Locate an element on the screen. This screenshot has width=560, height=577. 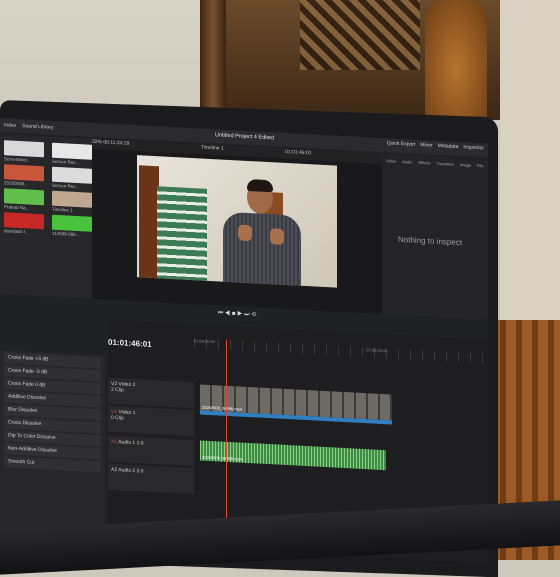
play-icon: ▶ is located at coordinates (239, 314).